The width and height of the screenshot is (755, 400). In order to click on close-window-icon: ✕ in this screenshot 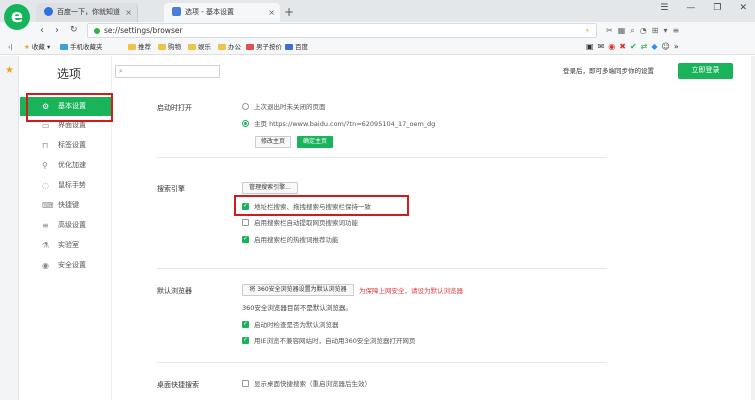, I will do `click(743, 8)`.